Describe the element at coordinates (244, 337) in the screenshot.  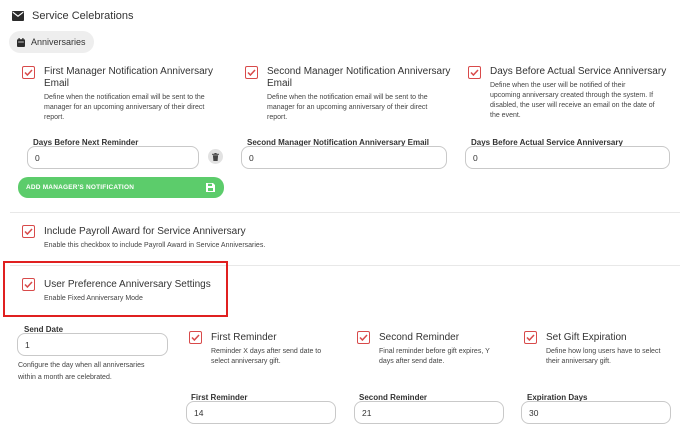
I see `option-title: First Reminder` at that location.